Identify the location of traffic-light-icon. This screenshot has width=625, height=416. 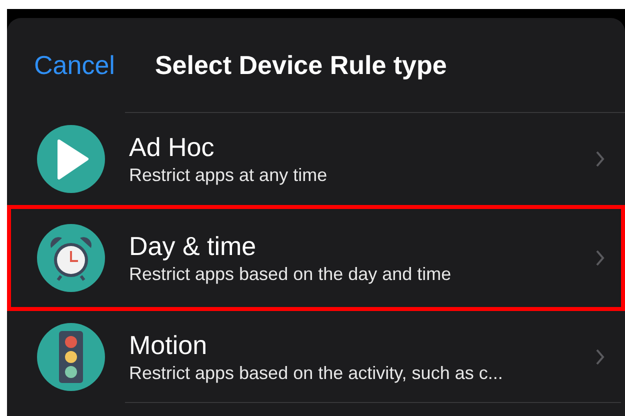
(71, 357).